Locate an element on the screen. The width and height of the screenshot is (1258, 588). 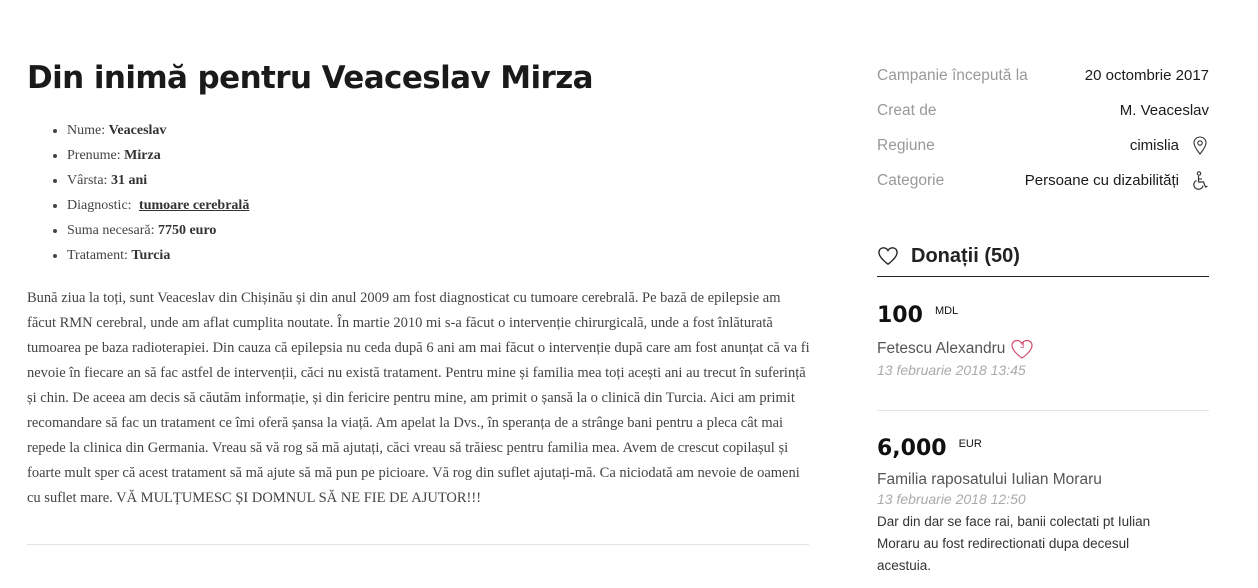
info-row-region: Regiune cimislia is located at coordinates (1043, 145).